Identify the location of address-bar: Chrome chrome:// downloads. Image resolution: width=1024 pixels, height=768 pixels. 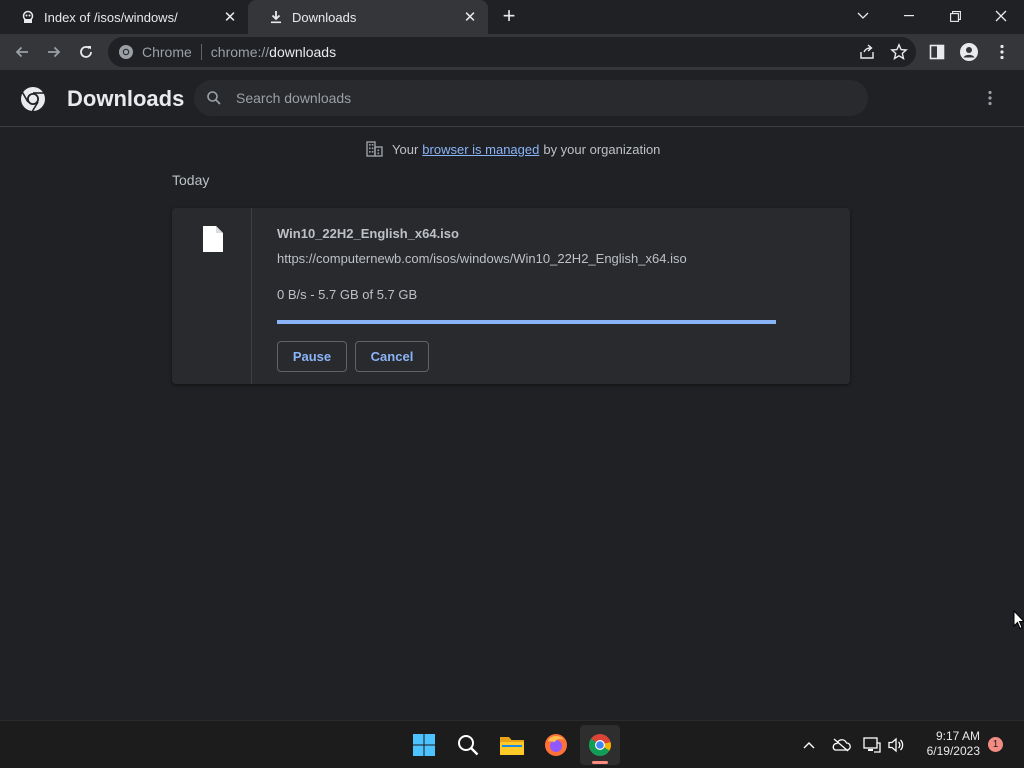
(512, 52).